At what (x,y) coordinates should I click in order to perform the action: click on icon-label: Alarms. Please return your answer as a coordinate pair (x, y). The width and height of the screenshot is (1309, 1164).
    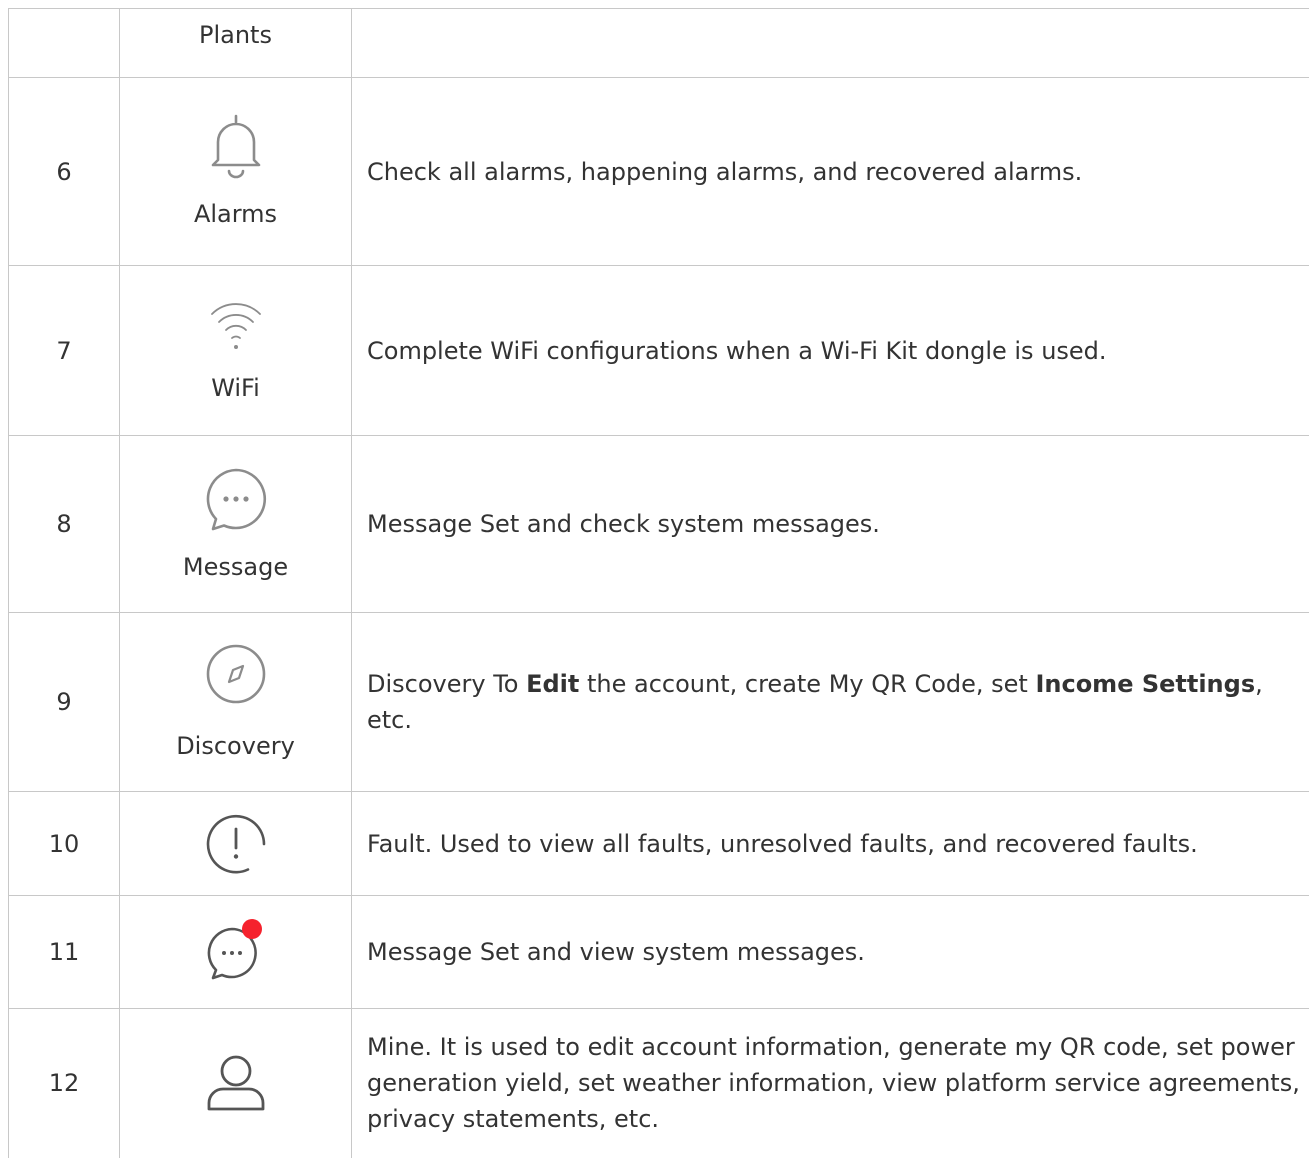
    Looking at the image, I should click on (235, 213).